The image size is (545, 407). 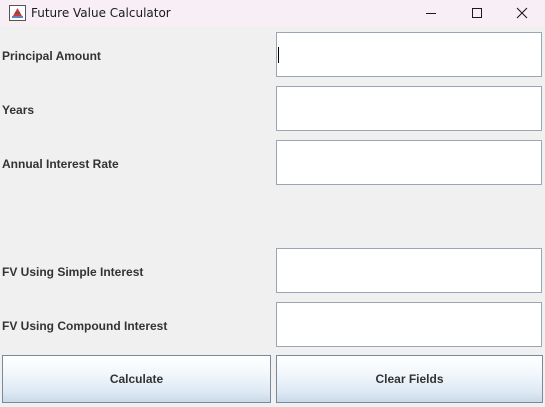 What do you see at coordinates (272, 13) in the screenshot?
I see `title-bar: Future Value Calculator` at bounding box center [272, 13].